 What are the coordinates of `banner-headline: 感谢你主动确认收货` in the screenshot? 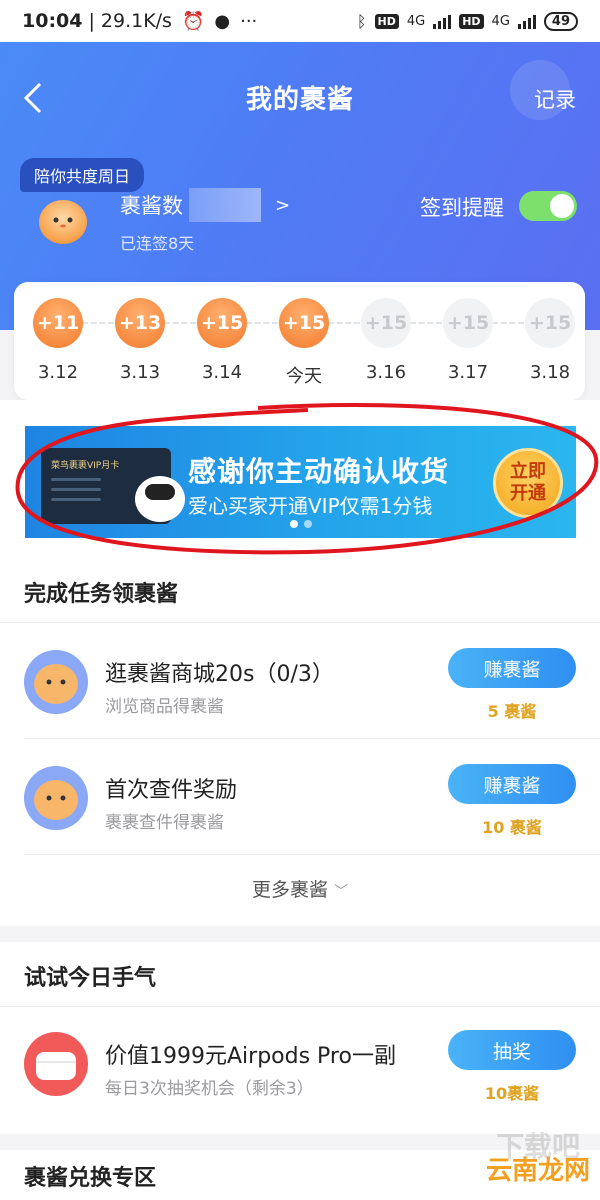 It's located at (319, 471).